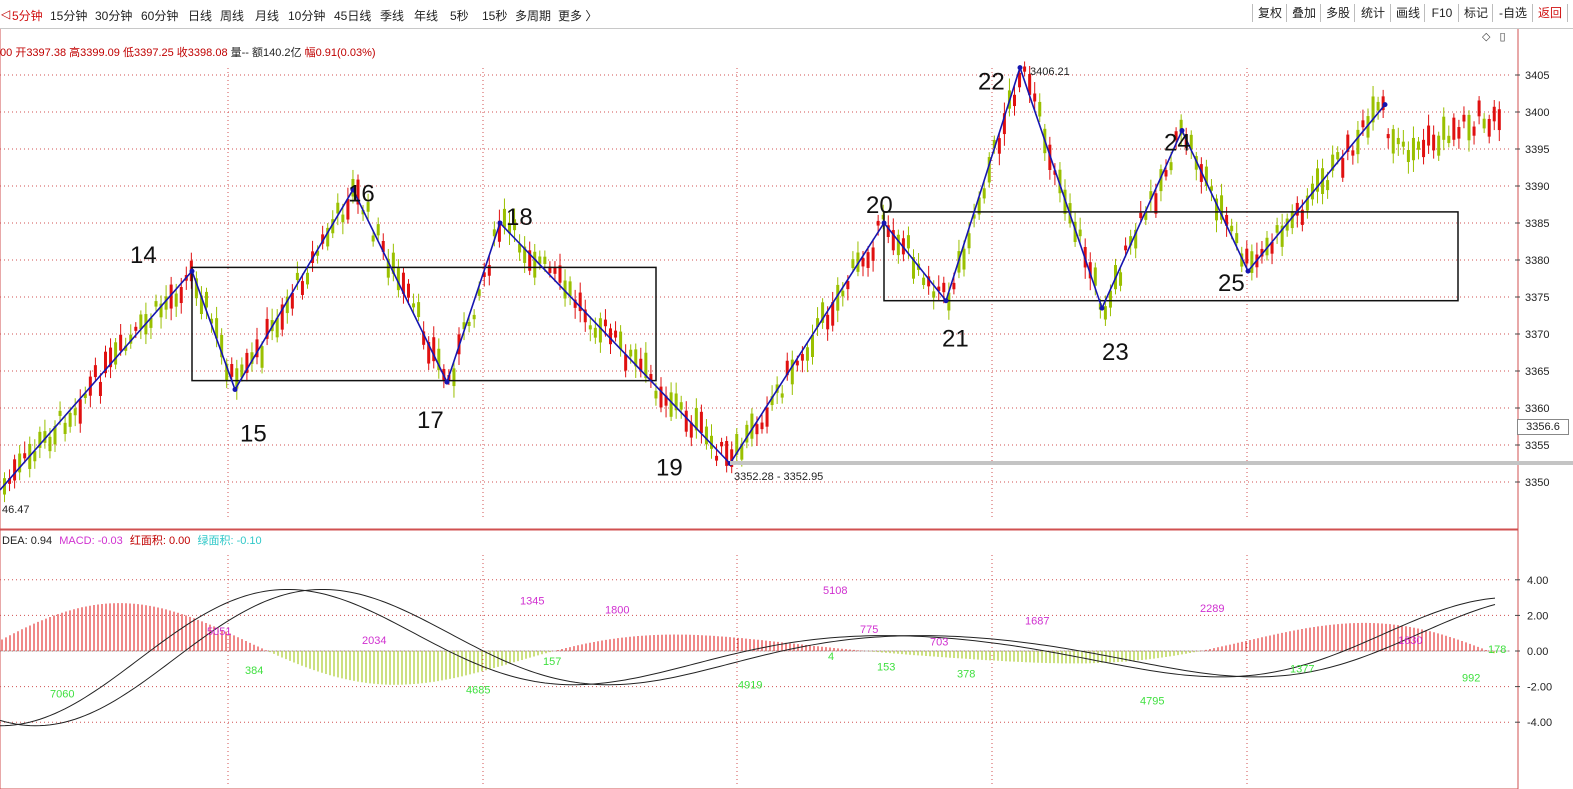  Describe the element at coordinates (1212, 609) in the screenshot. I see `macd-bar-label: 2289` at that location.